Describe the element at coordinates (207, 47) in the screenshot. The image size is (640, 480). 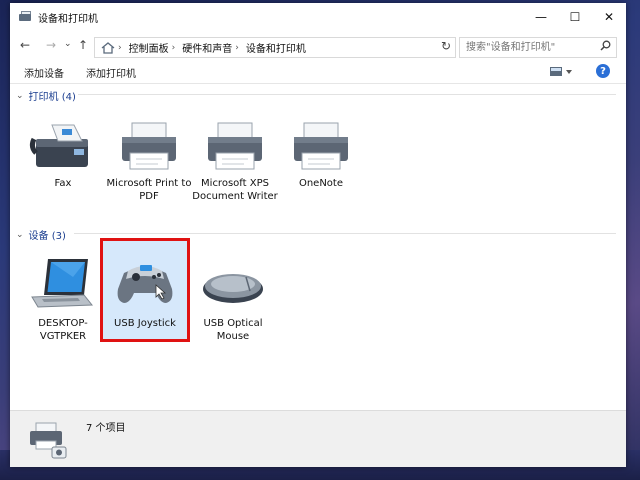
I see `breadcrumb-hardware-sound: 硬件和声音` at that location.